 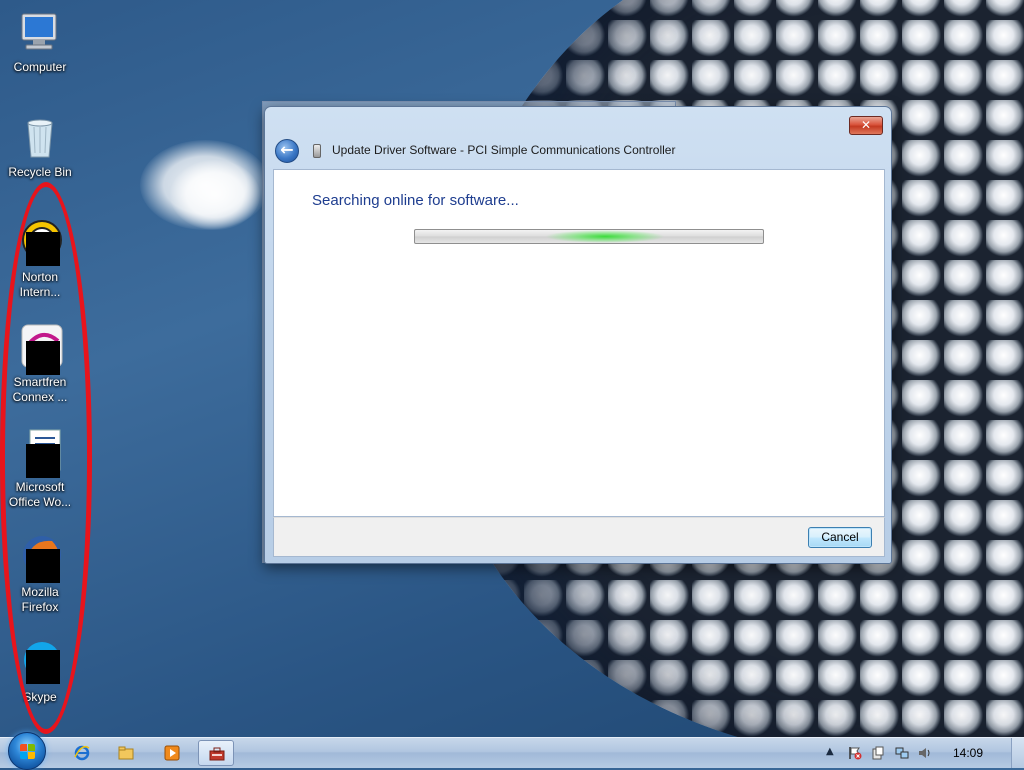 I want to click on taskbar-windows-explorer, so click(x=126, y=753).